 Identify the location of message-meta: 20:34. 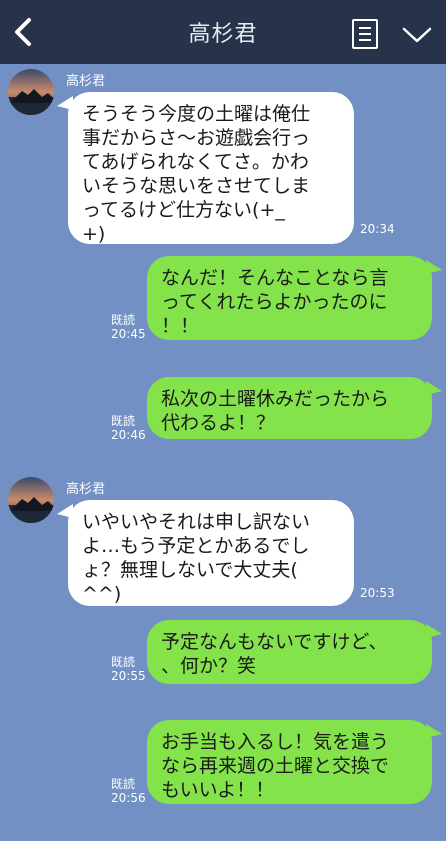
(377, 229).